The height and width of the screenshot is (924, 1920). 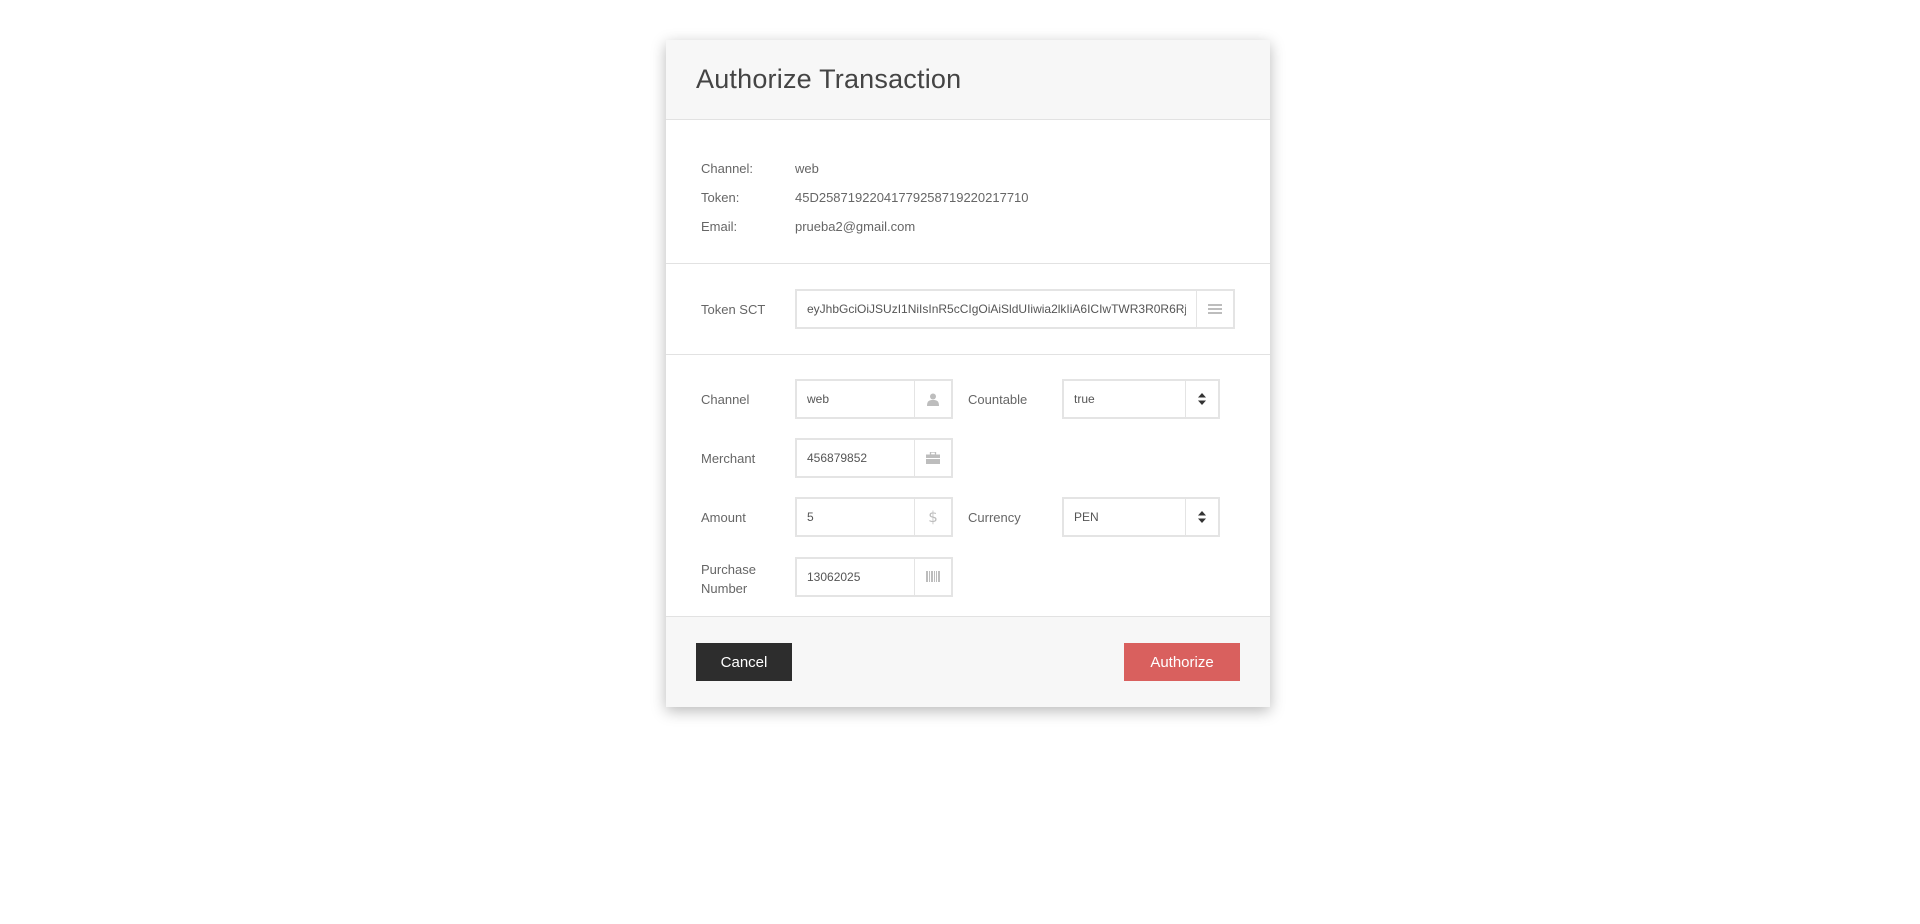 What do you see at coordinates (1214, 309) in the screenshot?
I see `list-icon` at bounding box center [1214, 309].